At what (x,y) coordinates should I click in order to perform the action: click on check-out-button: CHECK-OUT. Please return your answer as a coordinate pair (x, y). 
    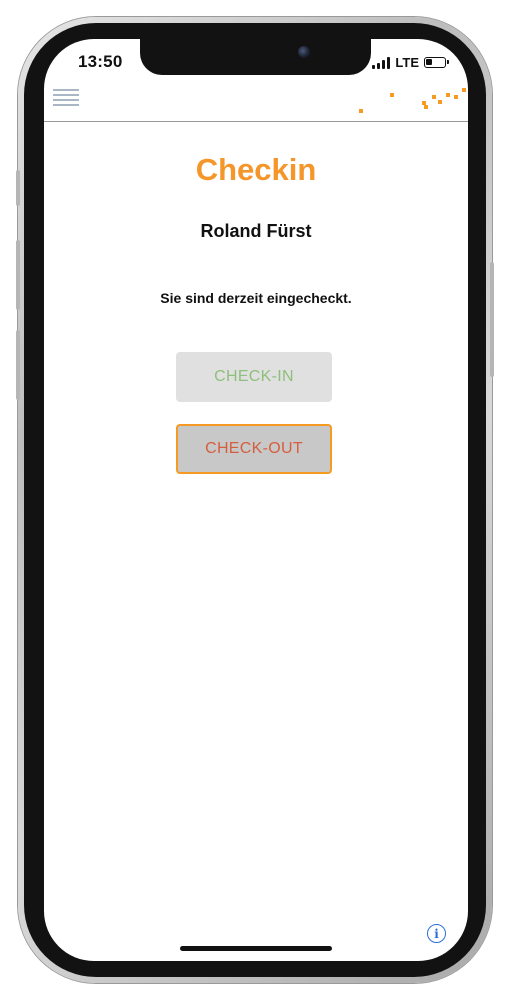
    Looking at the image, I should click on (254, 449).